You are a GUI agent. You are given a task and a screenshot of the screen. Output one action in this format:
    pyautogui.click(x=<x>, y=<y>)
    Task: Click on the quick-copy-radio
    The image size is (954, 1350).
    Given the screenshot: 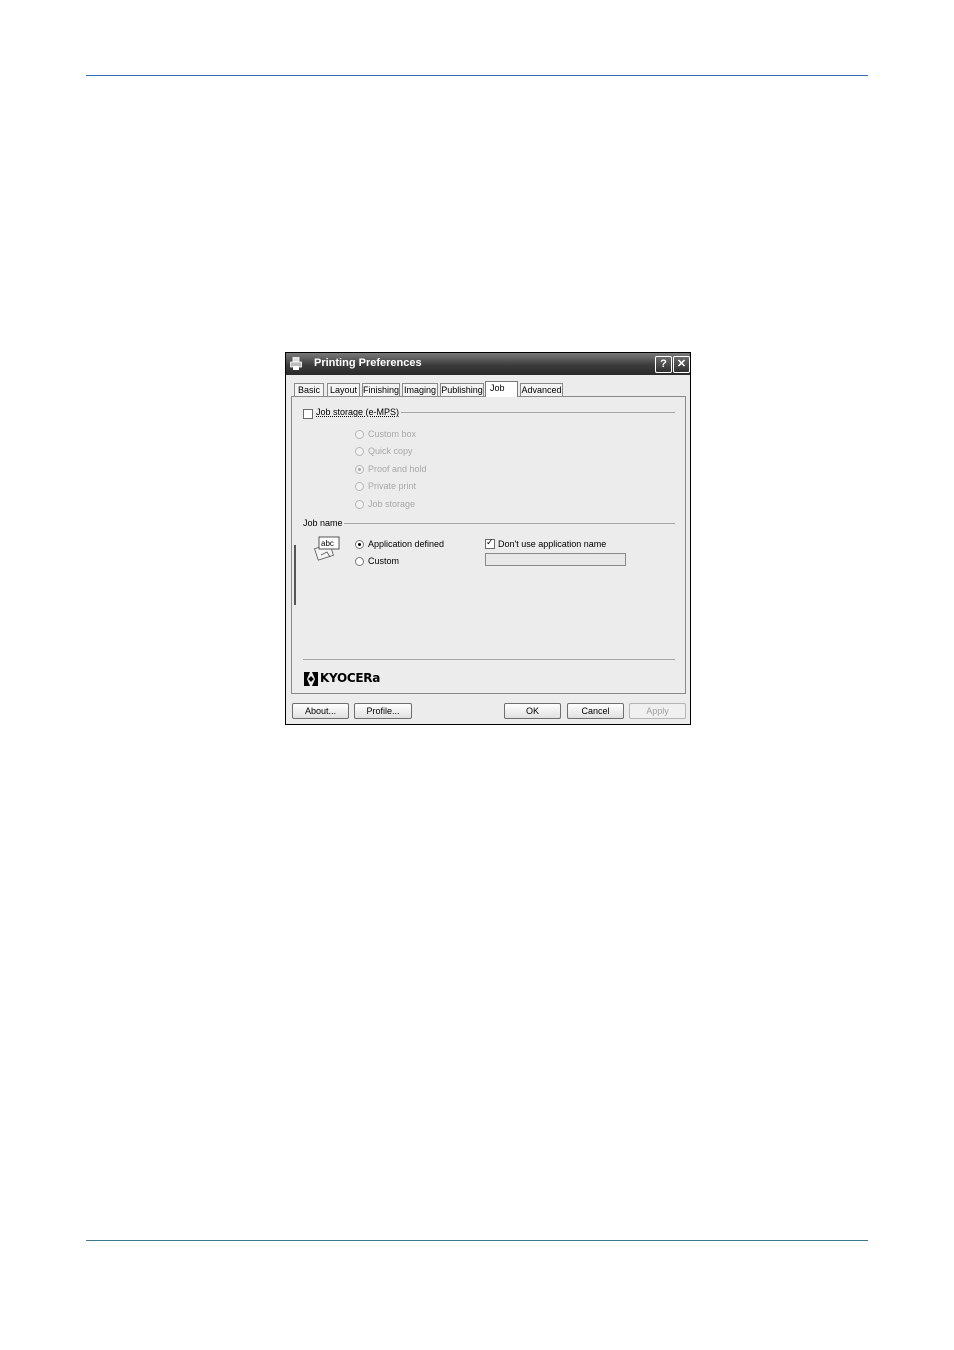 What is the action you would take?
    pyautogui.click(x=359, y=451)
    